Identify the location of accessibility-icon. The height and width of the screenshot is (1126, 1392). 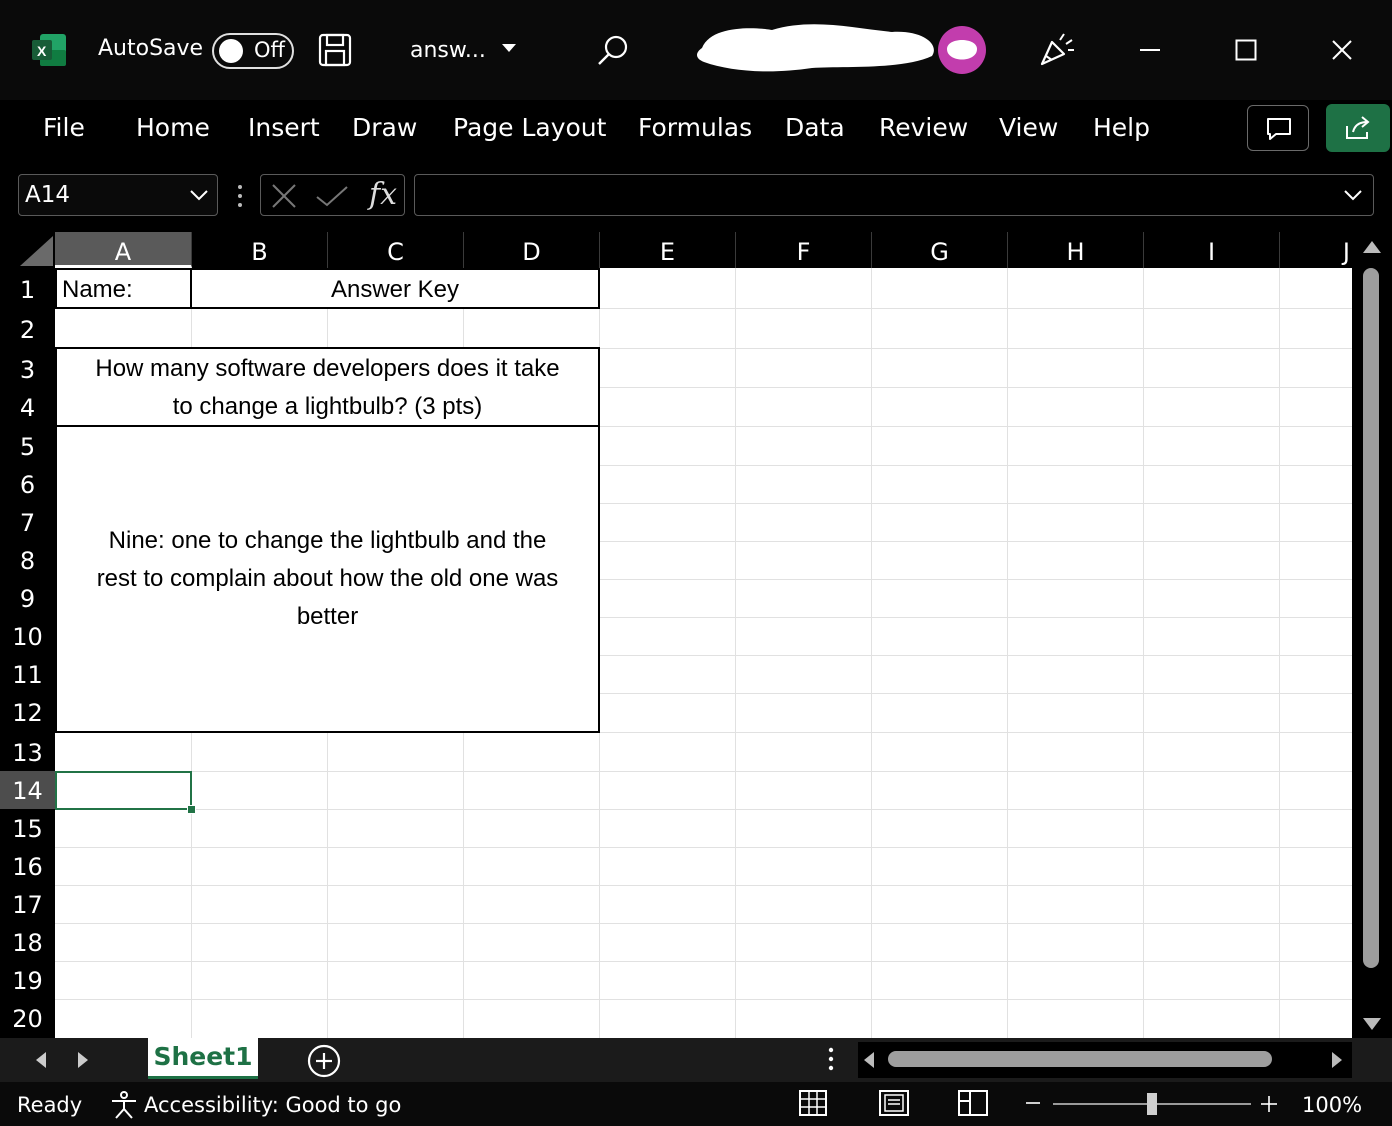
(124, 1105).